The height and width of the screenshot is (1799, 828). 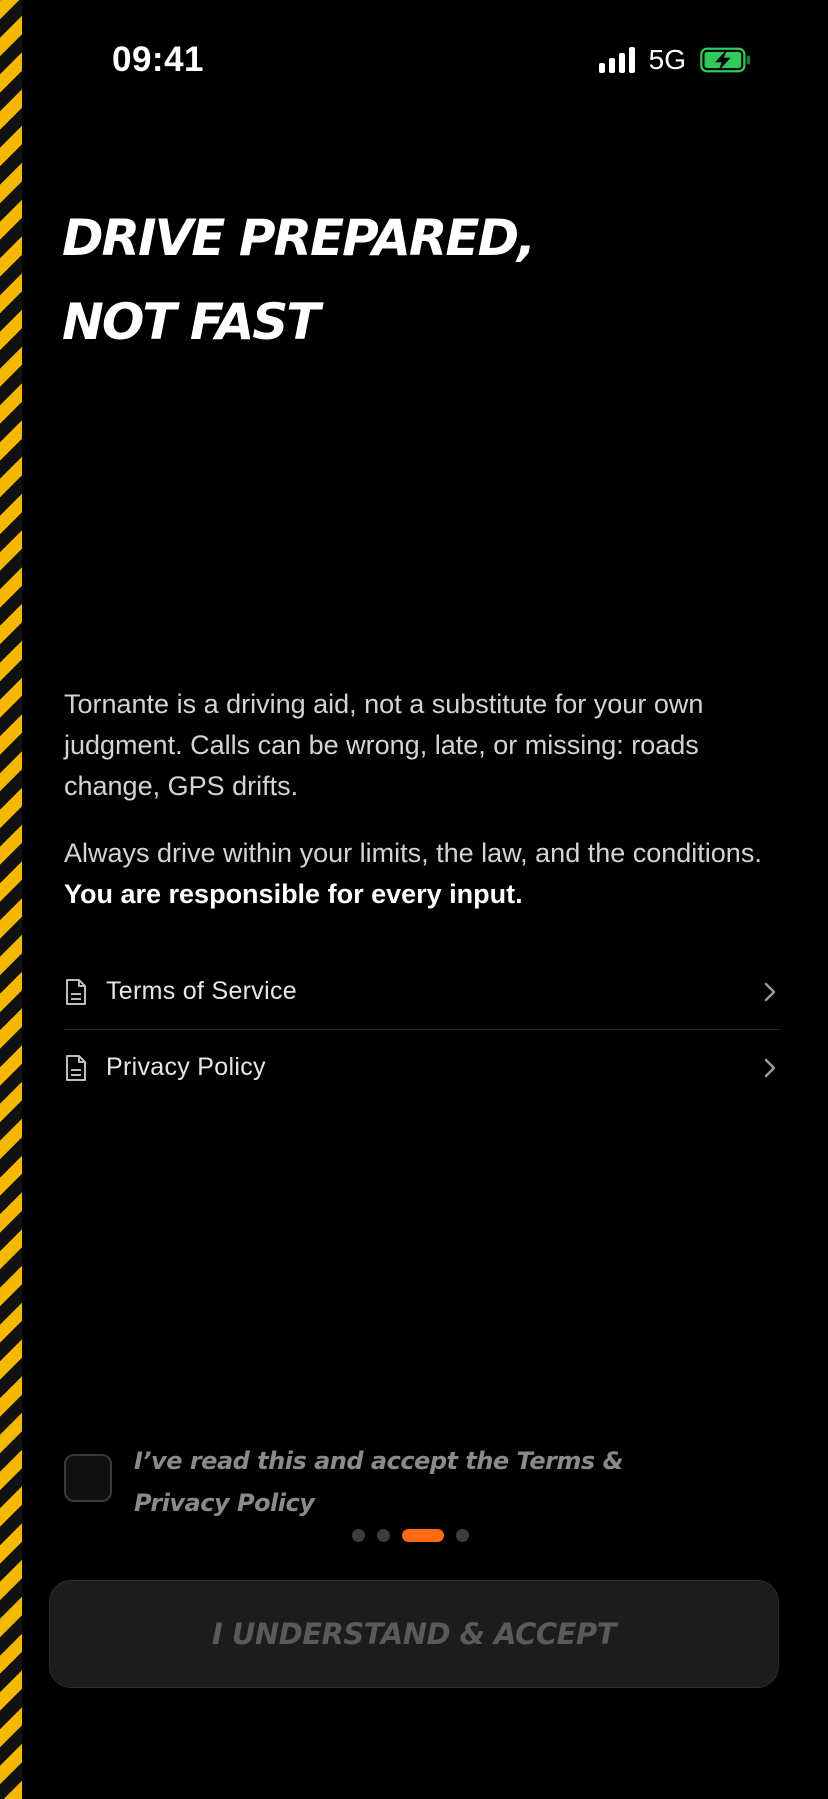 What do you see at coordinates (299, 238) in the screenshot?
I see `title-line-1: DRIVE PREPARED,` at bounding box center [299, 238].